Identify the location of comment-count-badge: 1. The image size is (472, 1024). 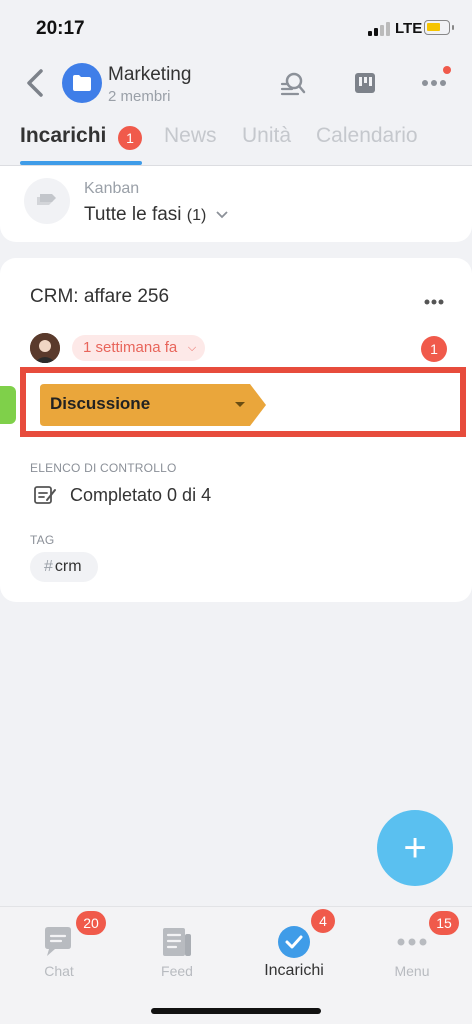
(434, 349).